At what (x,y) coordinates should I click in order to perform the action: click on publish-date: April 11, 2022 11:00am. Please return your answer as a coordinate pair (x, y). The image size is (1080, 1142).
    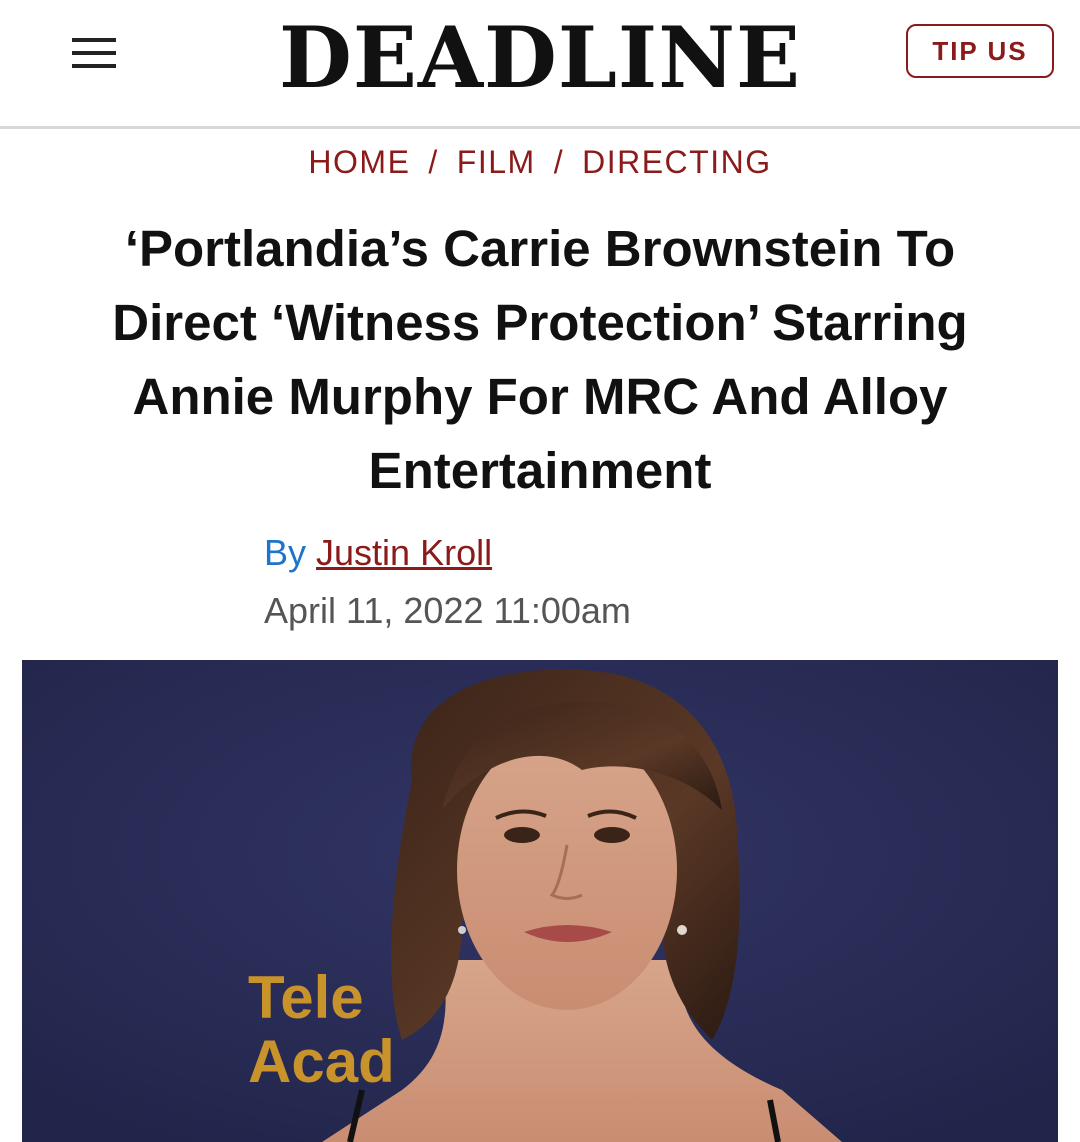
    Looking at the image, I should click on (447, 610).